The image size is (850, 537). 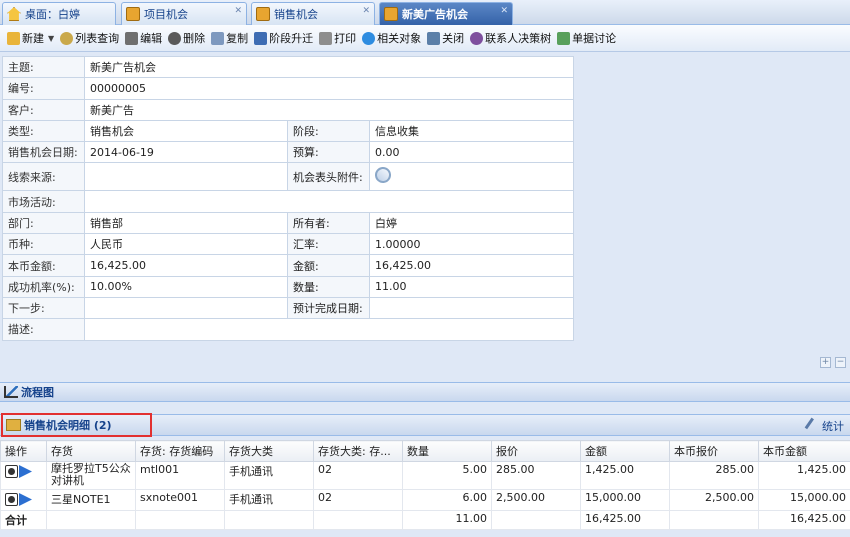 What do you see at coordinates (447, 475) in the screenshot?
I see `cell-quantity: 5.00` at bounding box center [447, 475].